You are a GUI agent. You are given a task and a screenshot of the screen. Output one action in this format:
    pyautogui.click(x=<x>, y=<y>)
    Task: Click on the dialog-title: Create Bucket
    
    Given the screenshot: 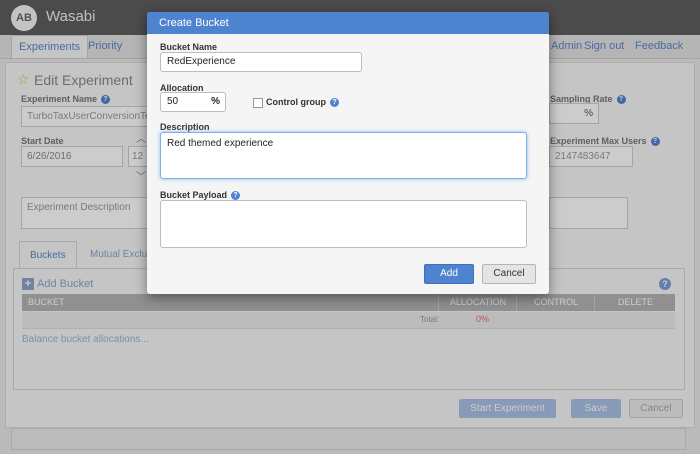 What is the action you would take?
    pyautogui.click(x=348, y=23)
    